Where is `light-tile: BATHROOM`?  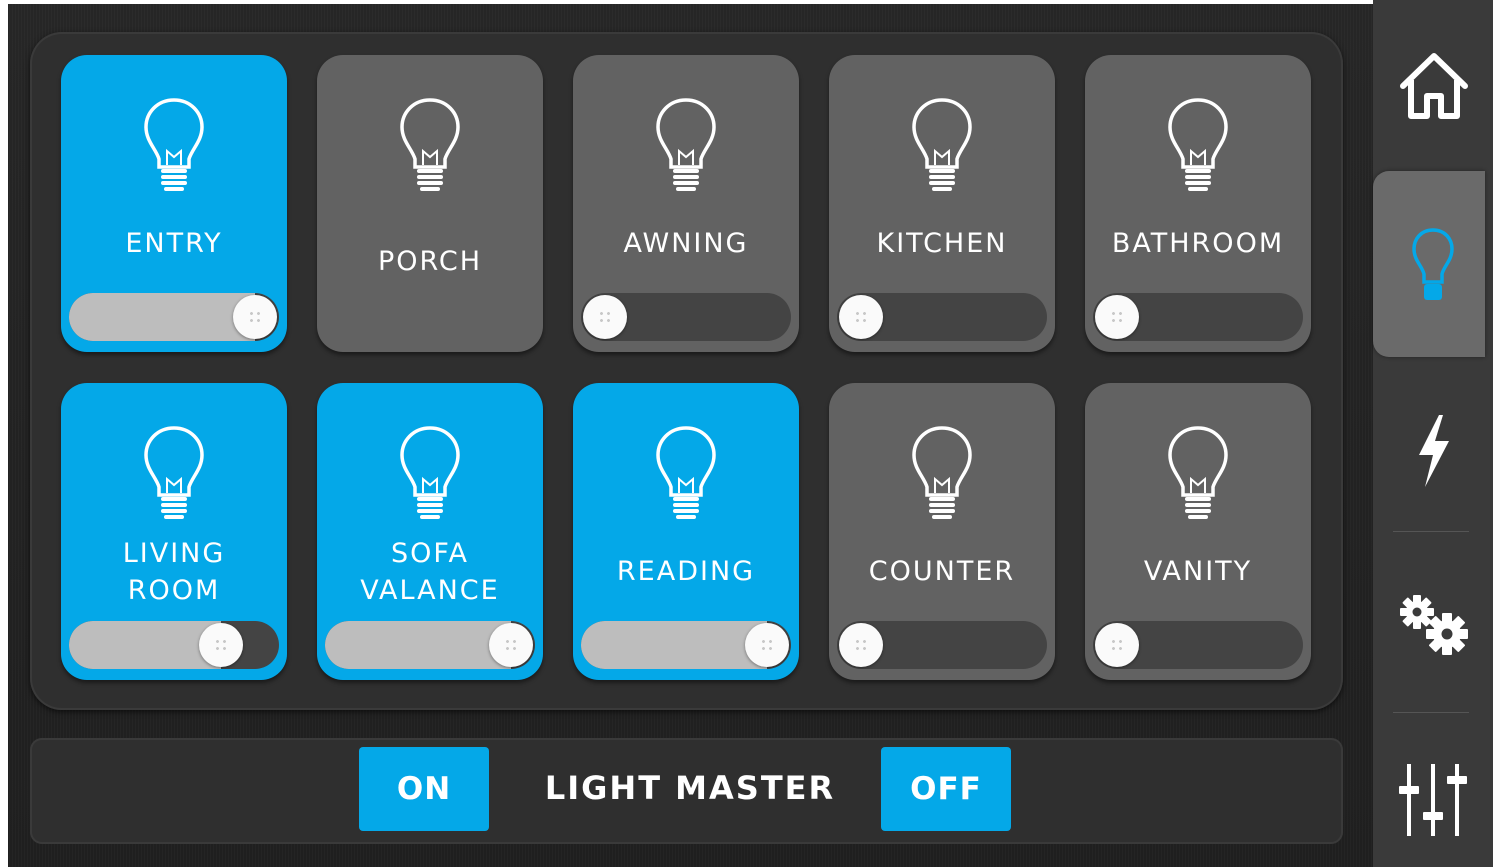 light-tile: BATHROOM is located at coordinates (1198, 203).